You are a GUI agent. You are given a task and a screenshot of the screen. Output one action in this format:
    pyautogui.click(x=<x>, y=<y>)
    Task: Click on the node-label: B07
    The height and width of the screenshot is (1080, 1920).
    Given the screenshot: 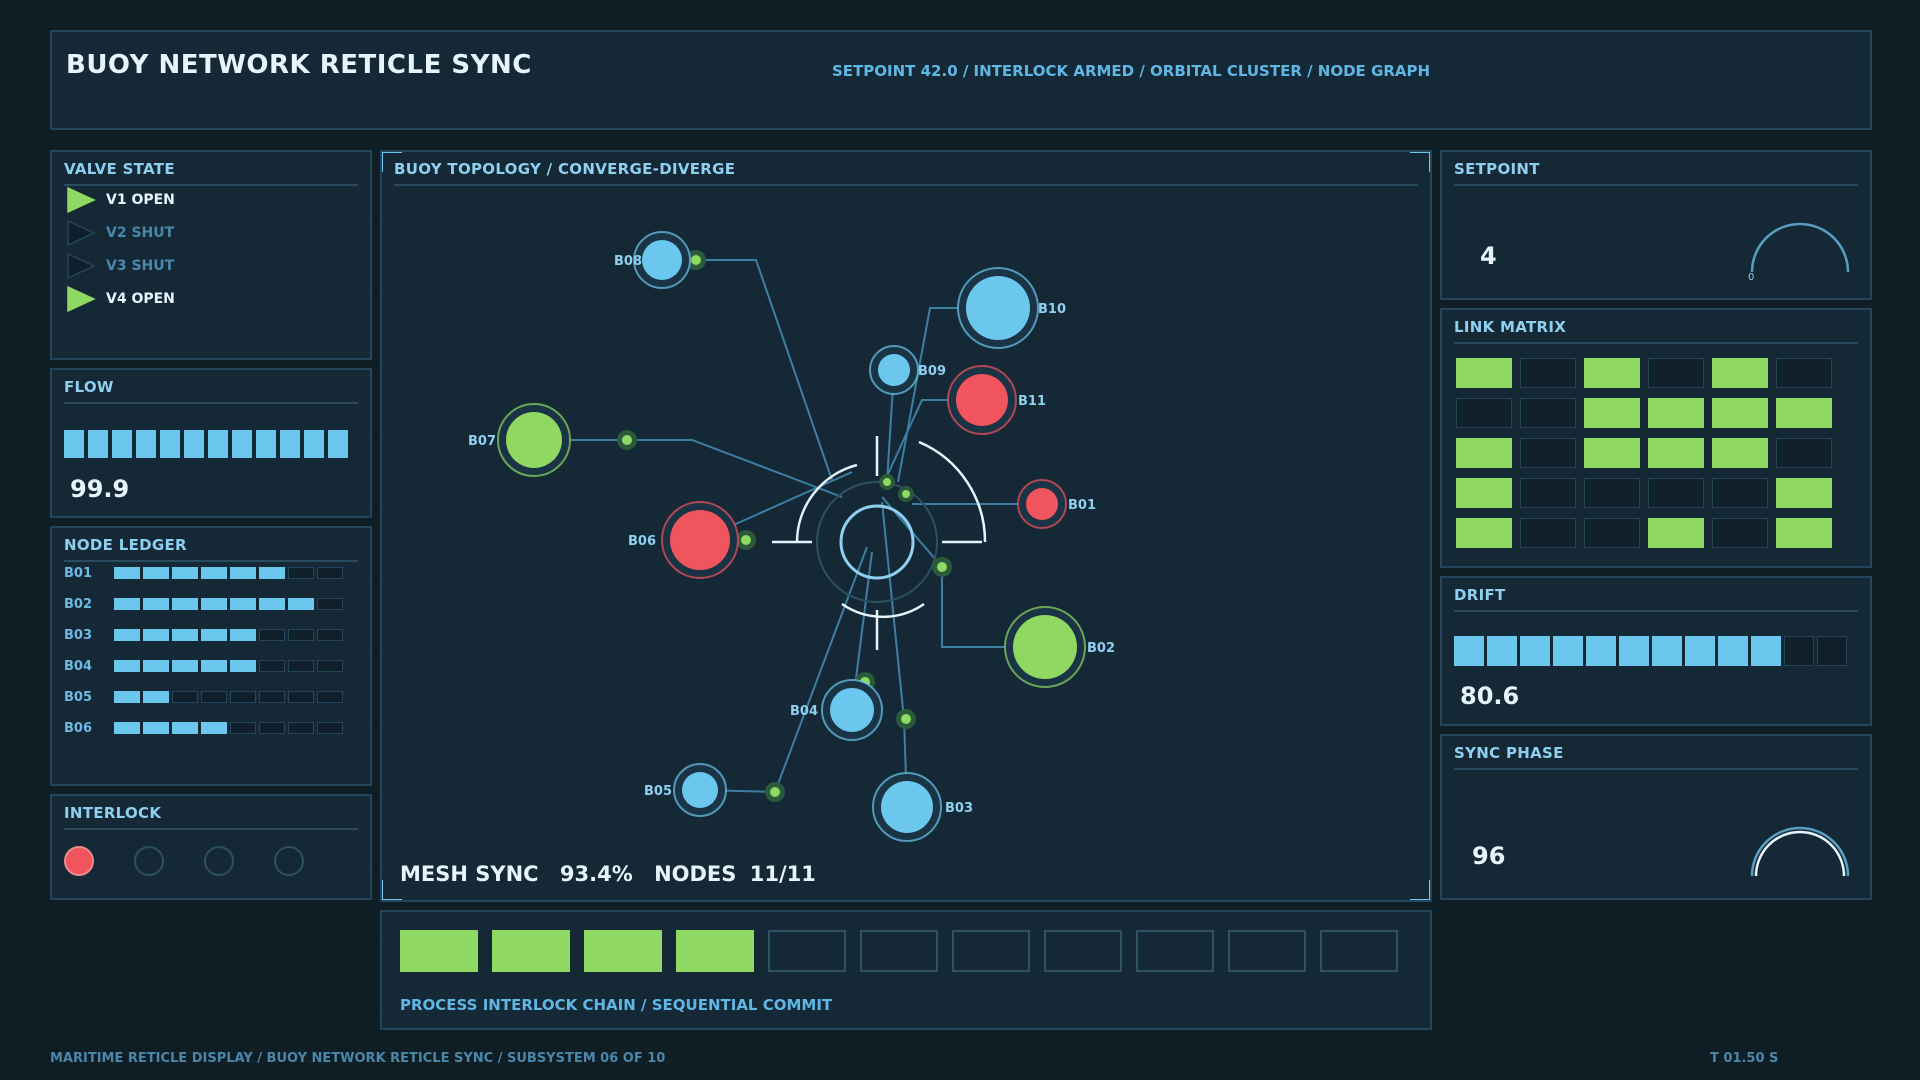 What is the action you would take?
    pyautogui.click(x=482, y=441)
    